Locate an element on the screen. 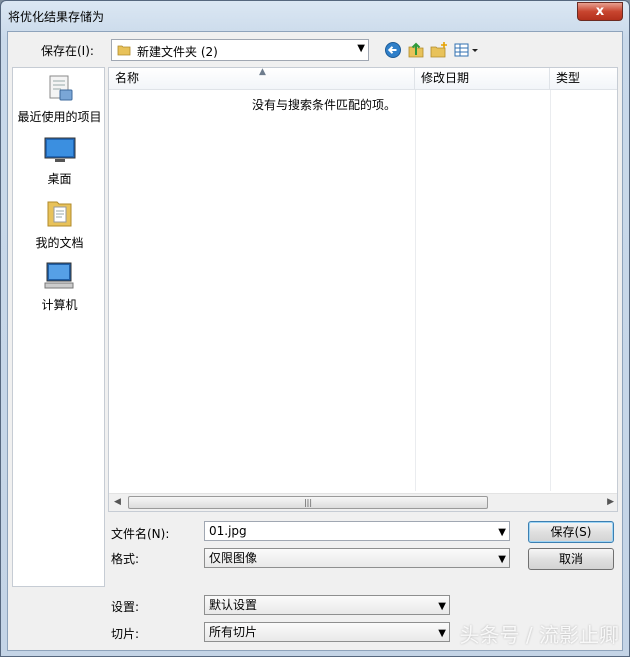 Image resolution: width=630 pixels, height=657 pixels. up-folder-icon is located at coordinates (416, 50).